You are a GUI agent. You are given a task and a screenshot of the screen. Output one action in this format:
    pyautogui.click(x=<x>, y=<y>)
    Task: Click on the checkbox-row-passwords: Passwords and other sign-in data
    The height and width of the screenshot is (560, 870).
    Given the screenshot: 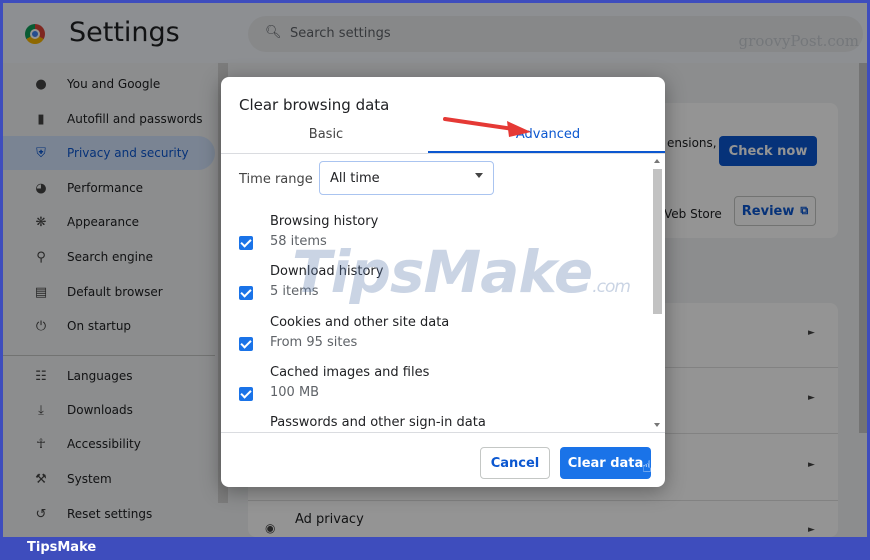 What is the action you would take?
    pyautogui.click(x=436, y=423)
    